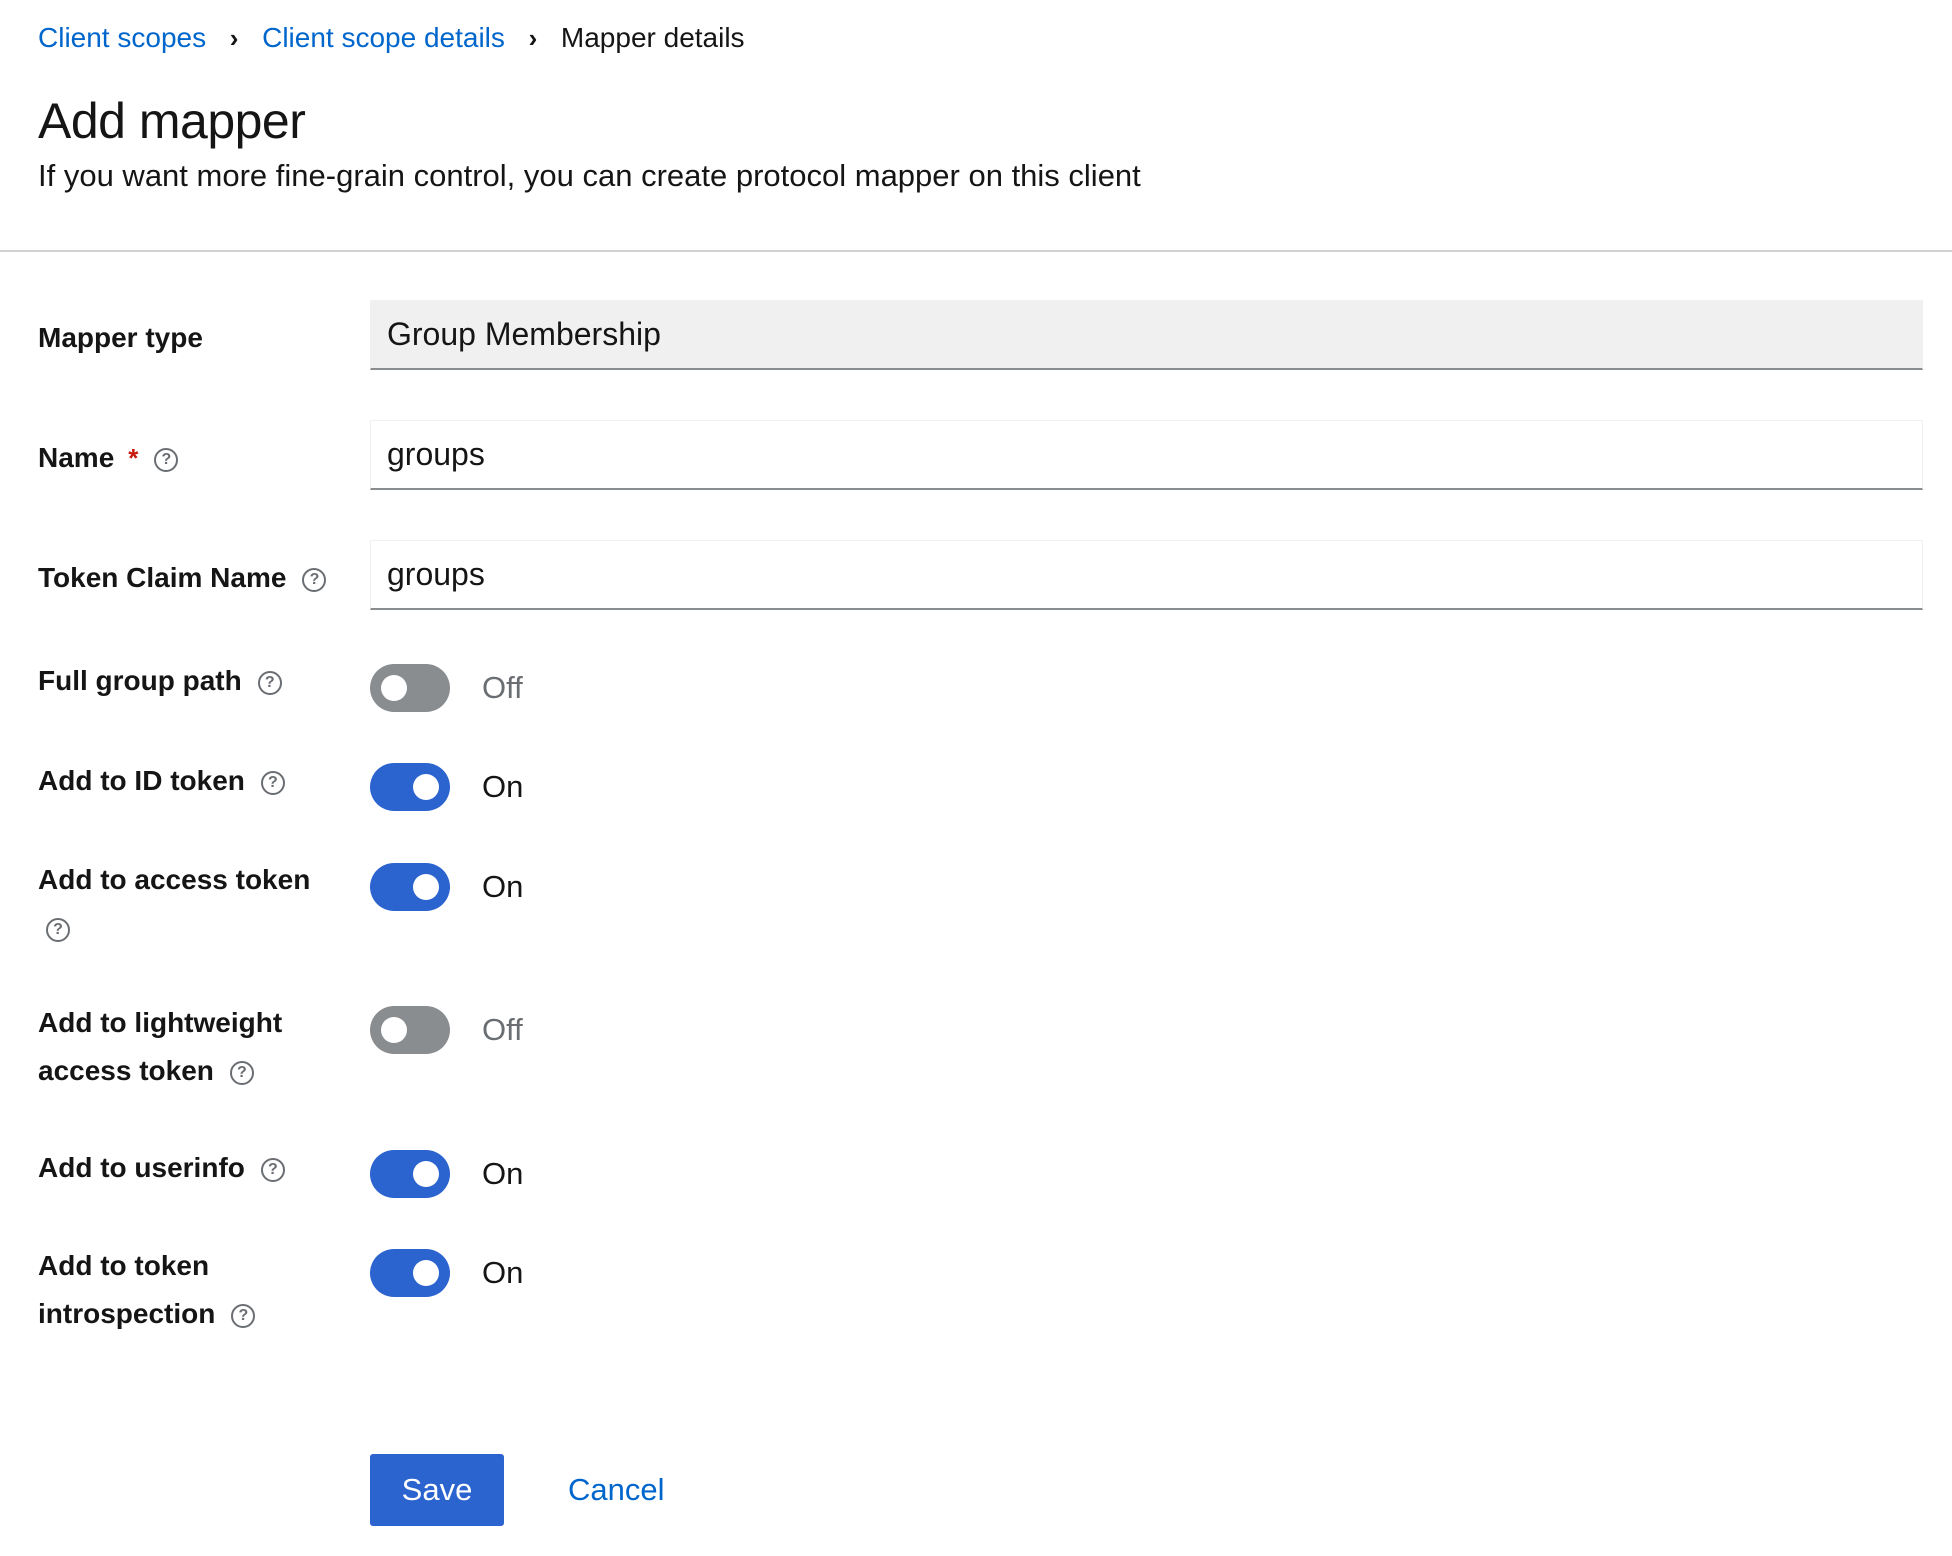 The image size is (1952, 1556). I want to click on full-group-path-label: Full group path, so click(140, 680).